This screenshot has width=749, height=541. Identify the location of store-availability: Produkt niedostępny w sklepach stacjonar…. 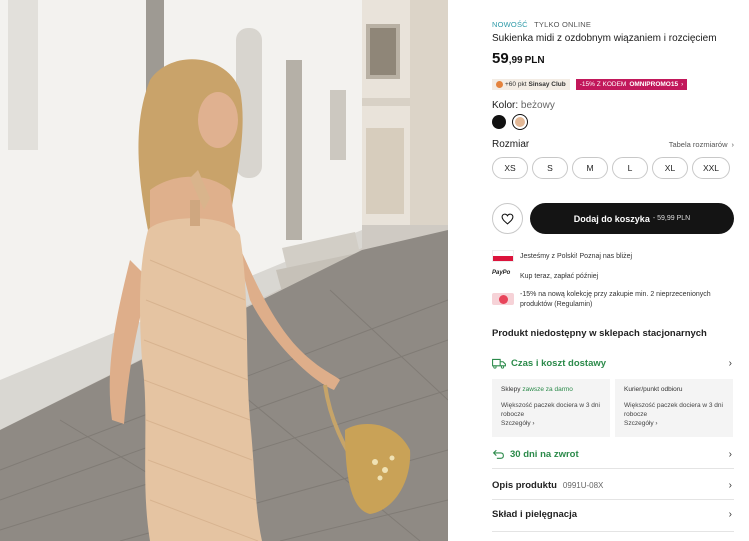
(599, 333).